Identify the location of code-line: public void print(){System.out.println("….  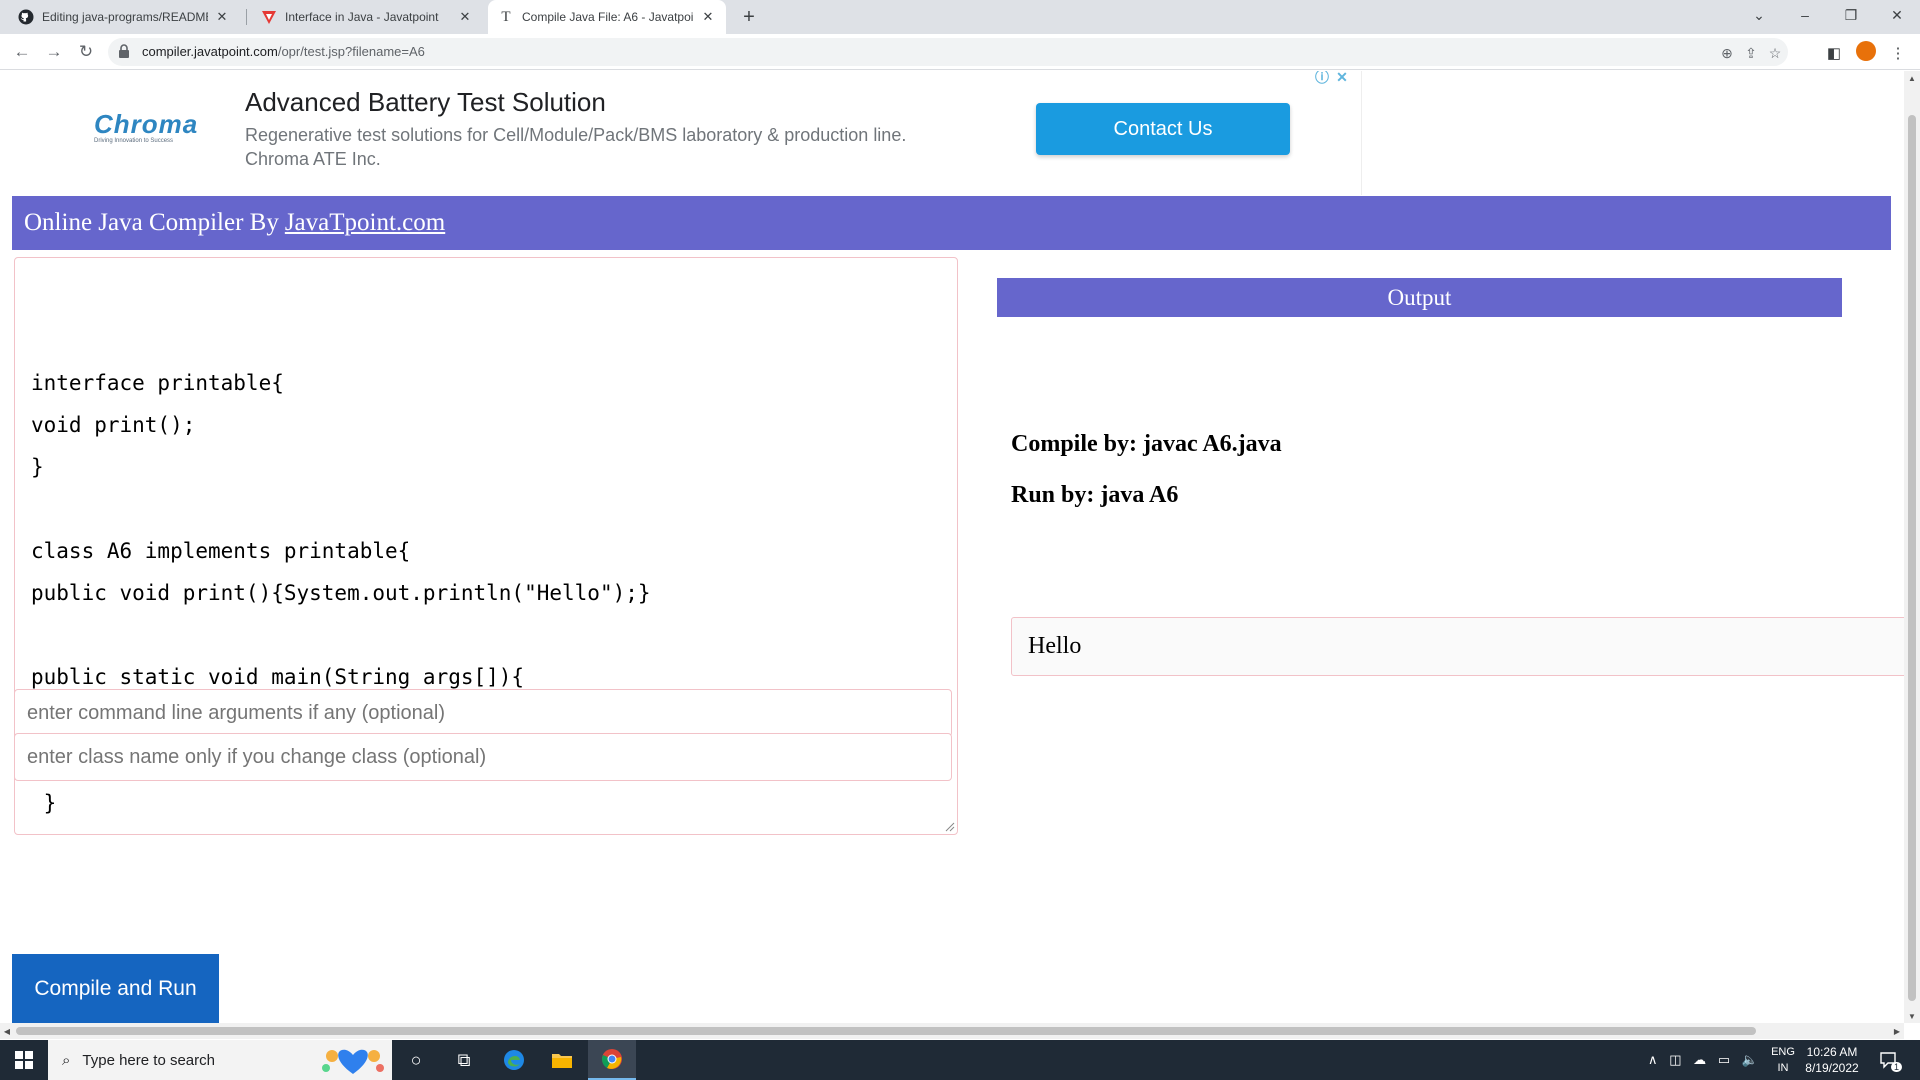
(341, 593).